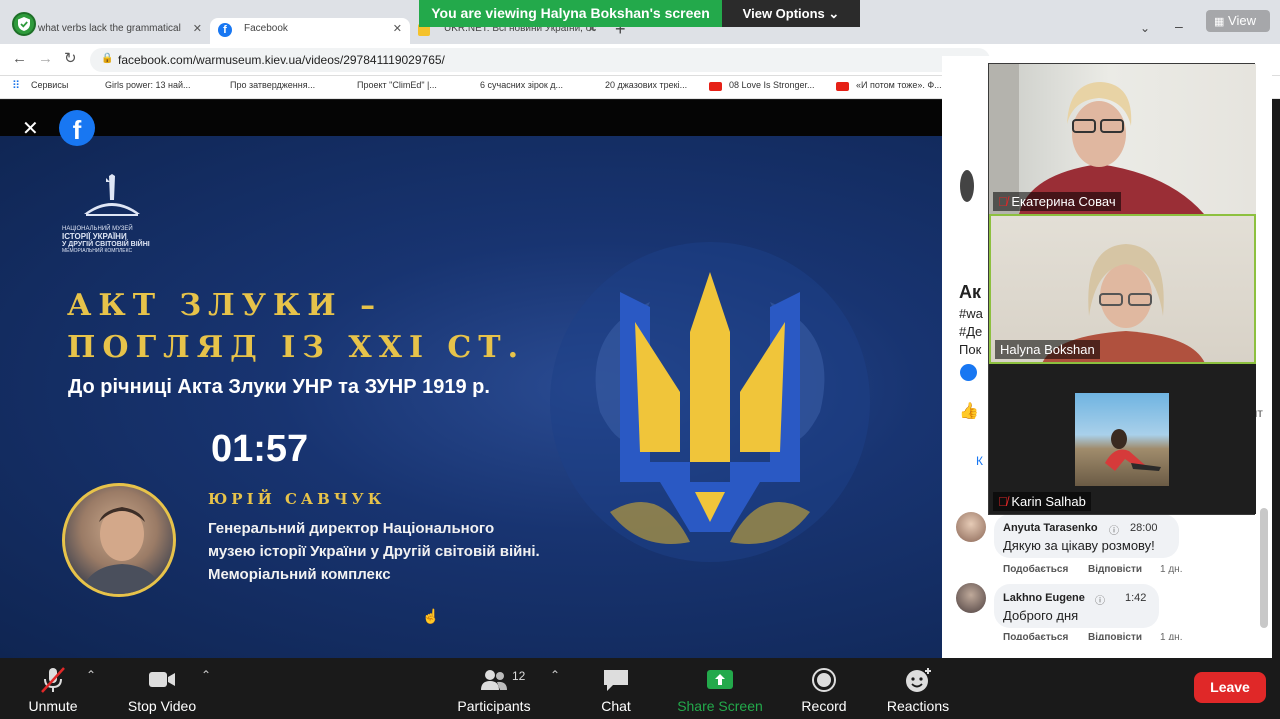  What do you see at coordinates (19, 58) in the screenshot?
I see `back-icon: ←` at bounding box center [19, 58].